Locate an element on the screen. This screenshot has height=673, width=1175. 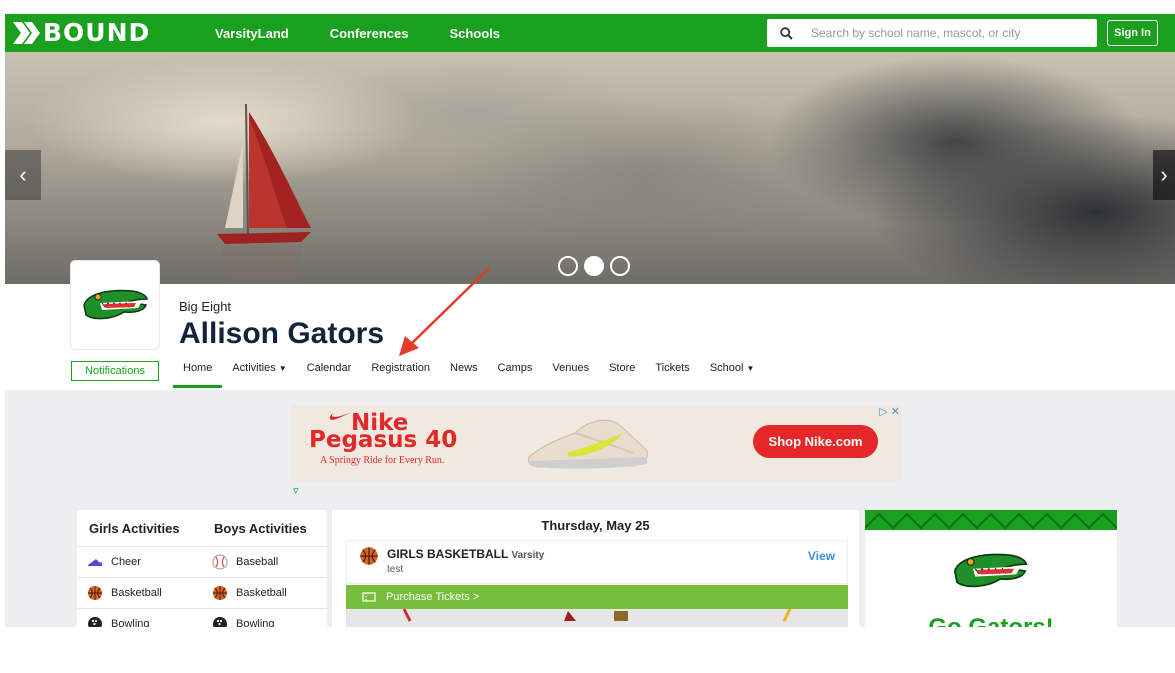
search-box is located at coordinates (932, 33).